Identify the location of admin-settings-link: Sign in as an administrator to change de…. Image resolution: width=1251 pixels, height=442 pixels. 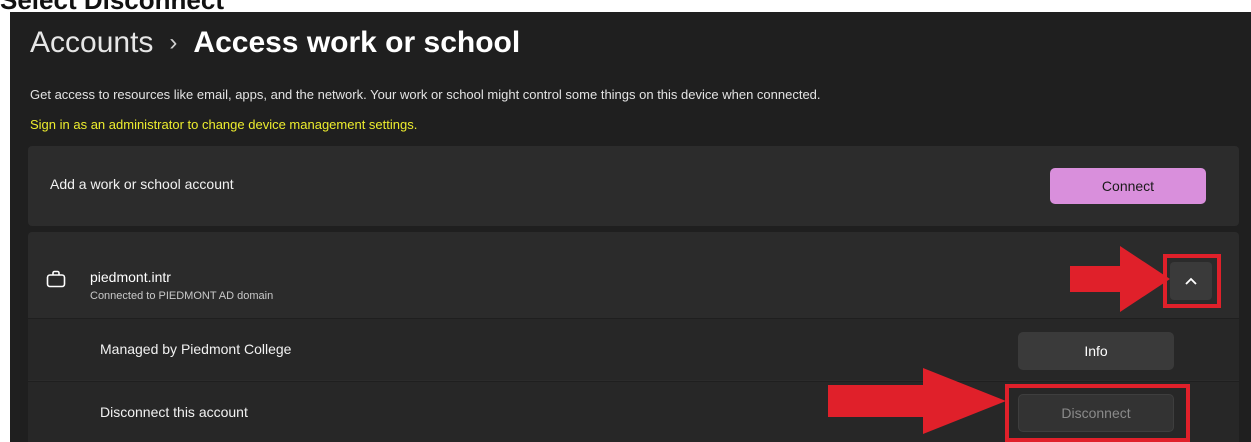
(223, 124).